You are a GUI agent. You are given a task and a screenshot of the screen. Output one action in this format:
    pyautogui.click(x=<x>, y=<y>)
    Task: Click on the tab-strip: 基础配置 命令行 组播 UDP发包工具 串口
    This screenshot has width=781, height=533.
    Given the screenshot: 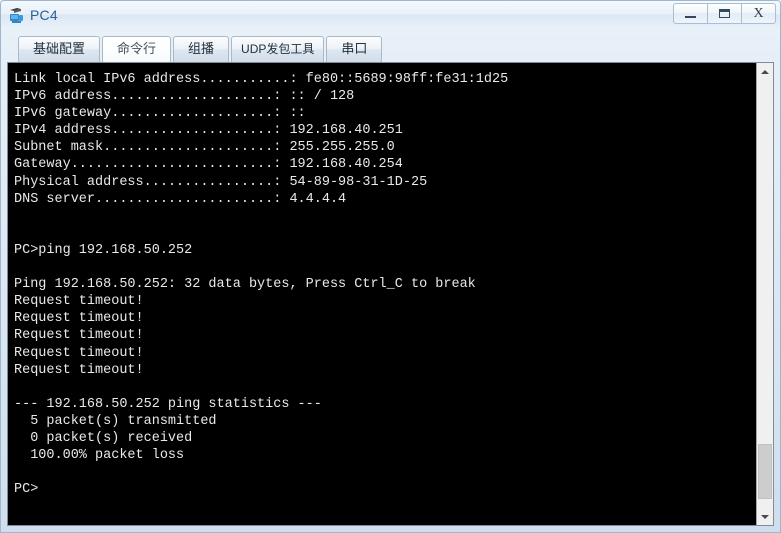 What is the action you would take?
    pyautogui.click(x=390, y=47)
    